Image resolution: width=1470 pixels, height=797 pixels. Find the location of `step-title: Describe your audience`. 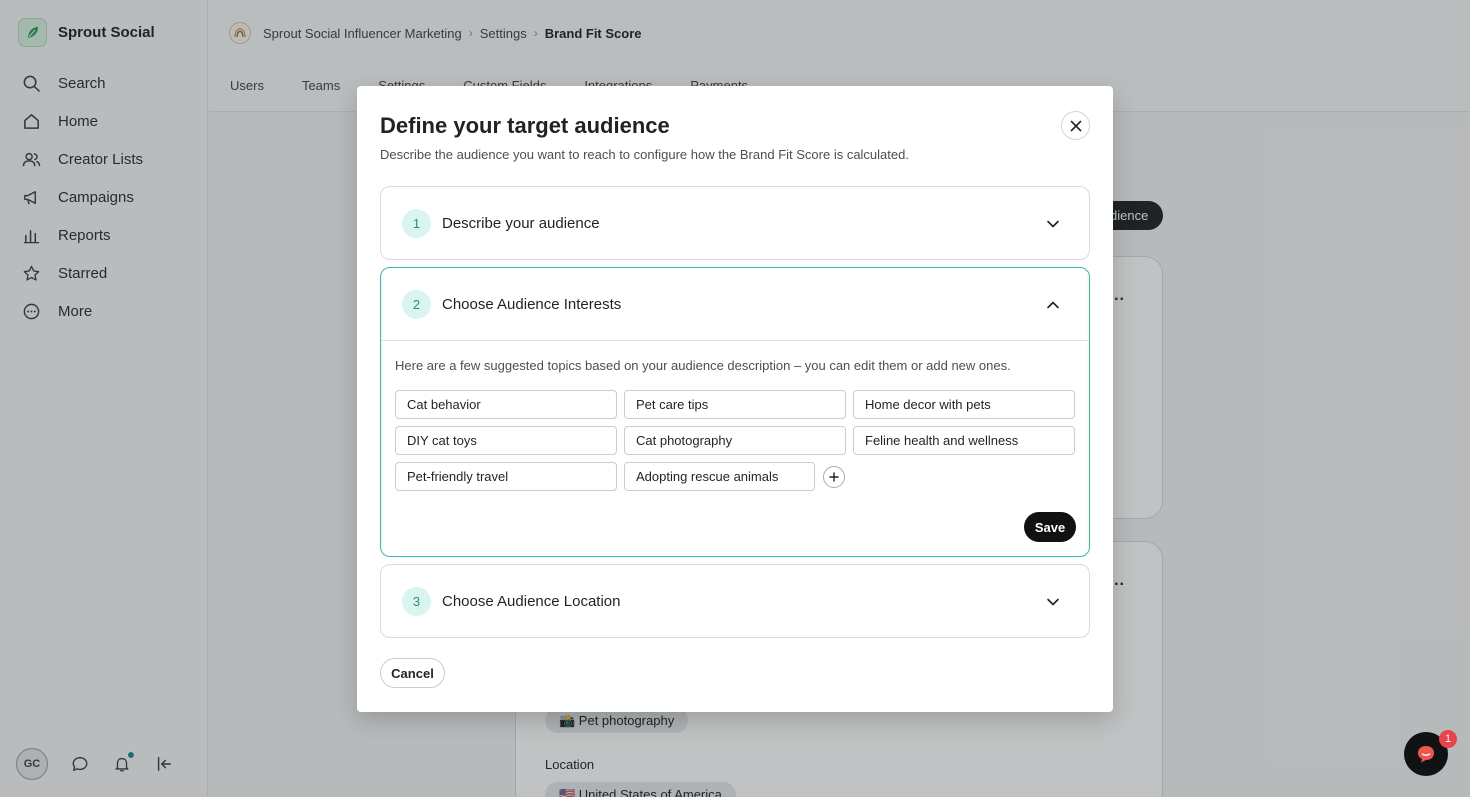

step-title: Describe your audience is located at coordinates (521, 223).